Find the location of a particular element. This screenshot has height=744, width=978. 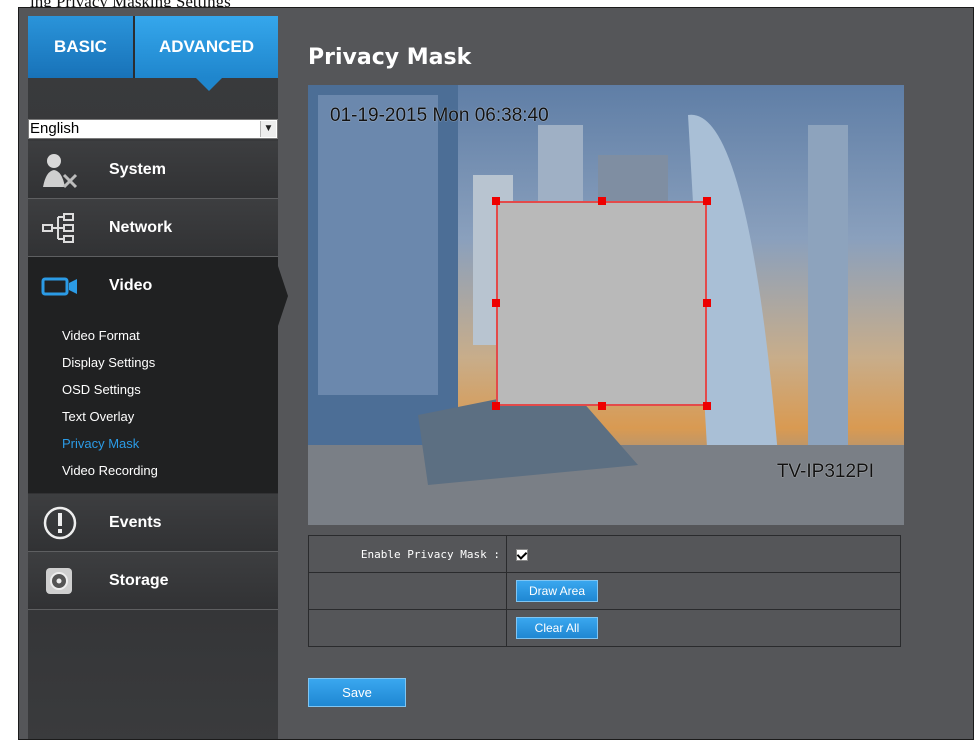

submenu-item-display-settings: Display Settings is located at coordinates (108, 362).